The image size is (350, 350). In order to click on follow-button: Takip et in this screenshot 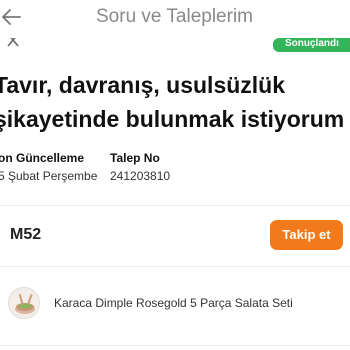, I will do `click(306, 235)`.